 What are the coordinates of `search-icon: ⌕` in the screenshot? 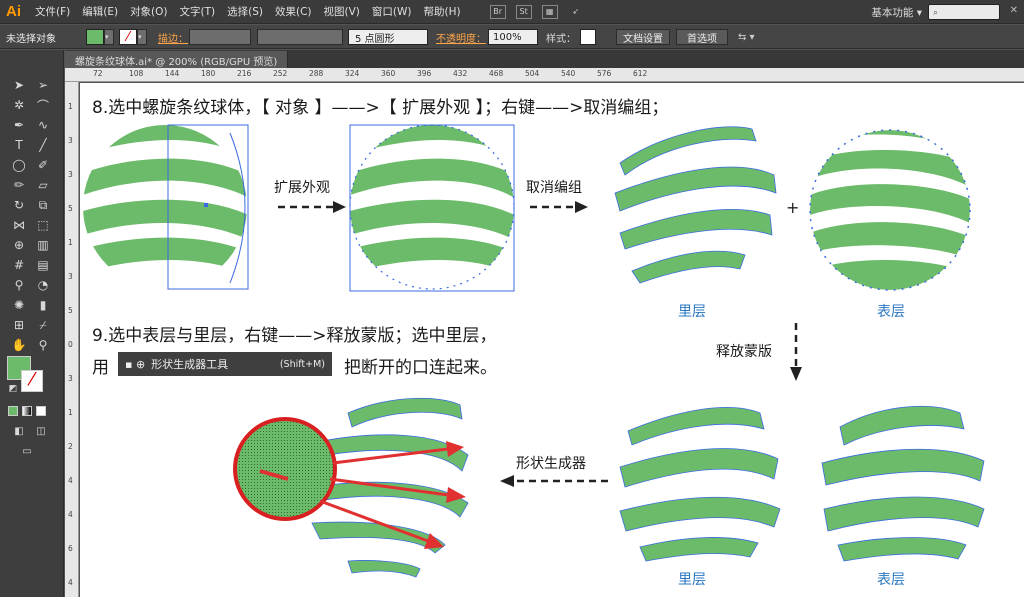 It's located at (936, 13).